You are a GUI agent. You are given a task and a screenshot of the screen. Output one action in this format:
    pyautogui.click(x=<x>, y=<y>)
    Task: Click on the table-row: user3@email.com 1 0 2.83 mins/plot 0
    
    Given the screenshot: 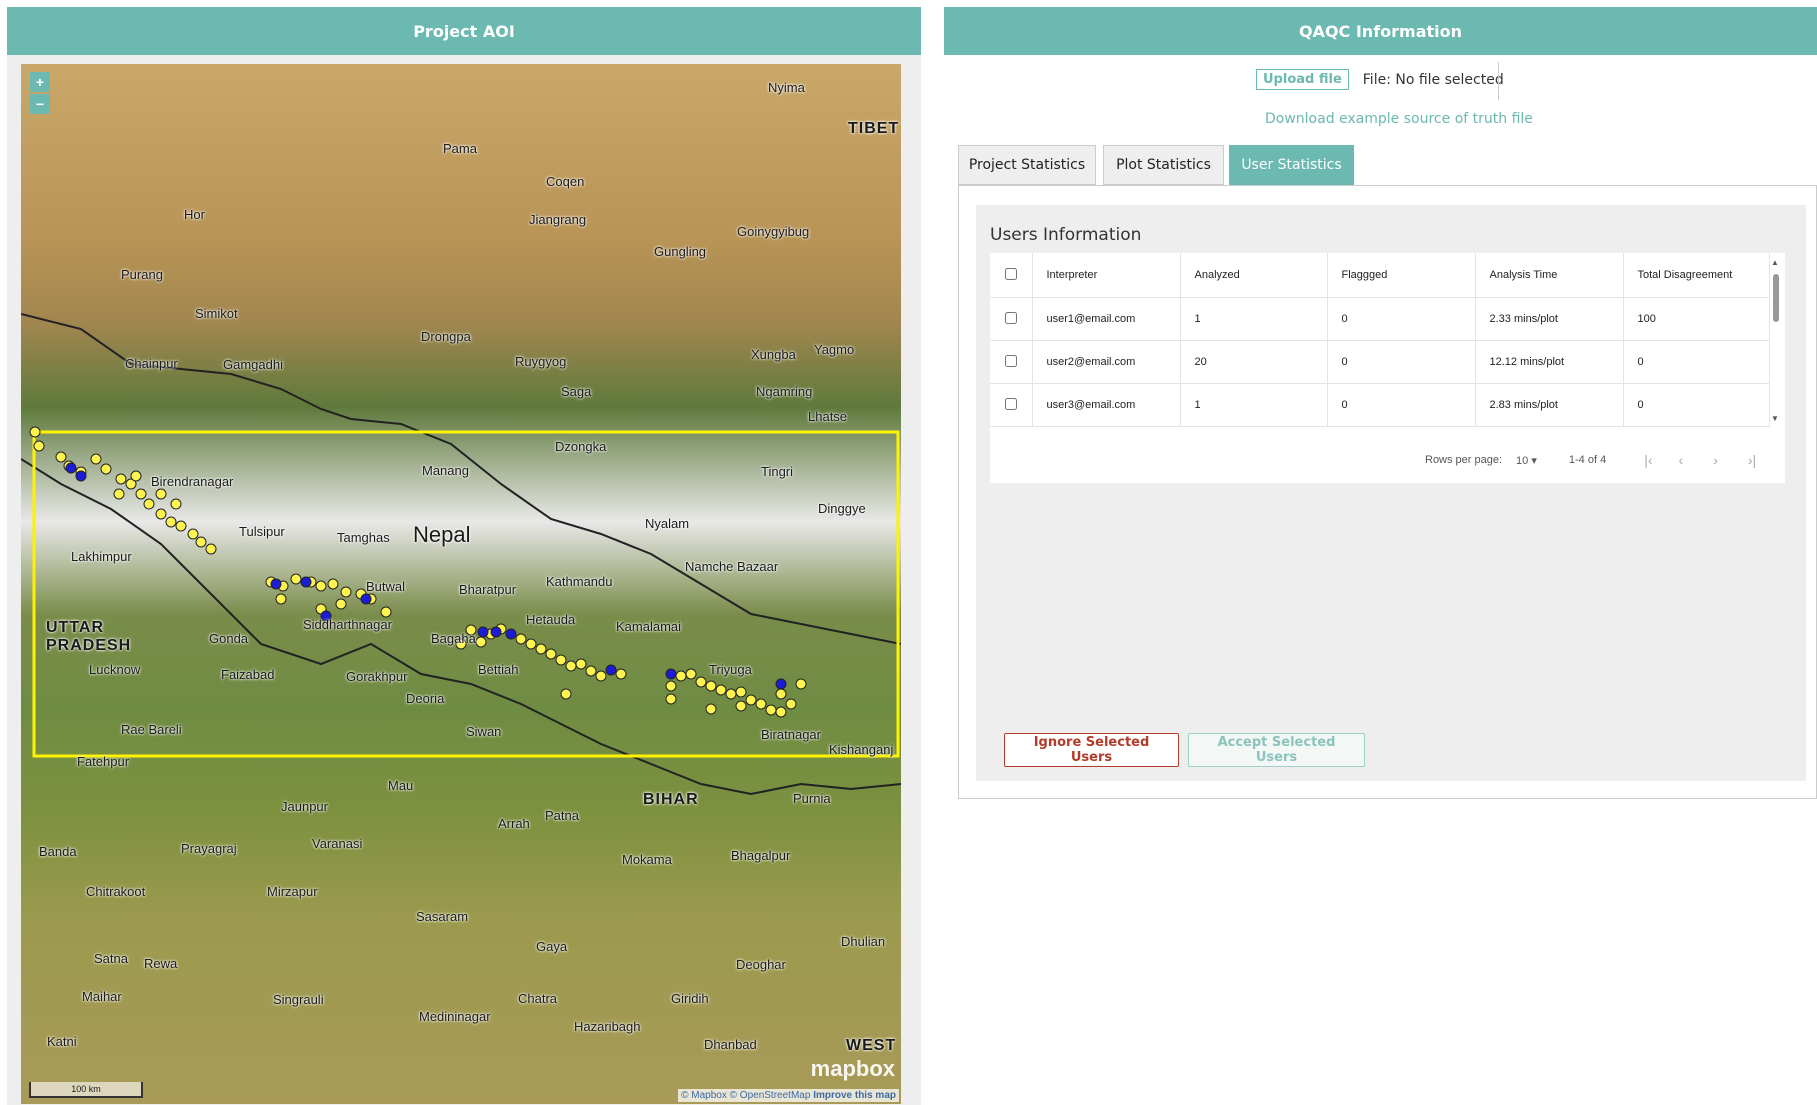 What is the action you would take?
    pyautogui.click(x=1380, y=405)
    